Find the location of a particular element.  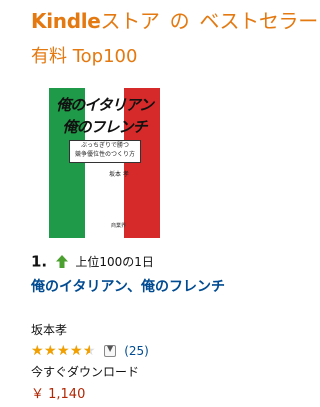

cover-title-line1: 俺のイタリアン is located at coordinates (105, 105).